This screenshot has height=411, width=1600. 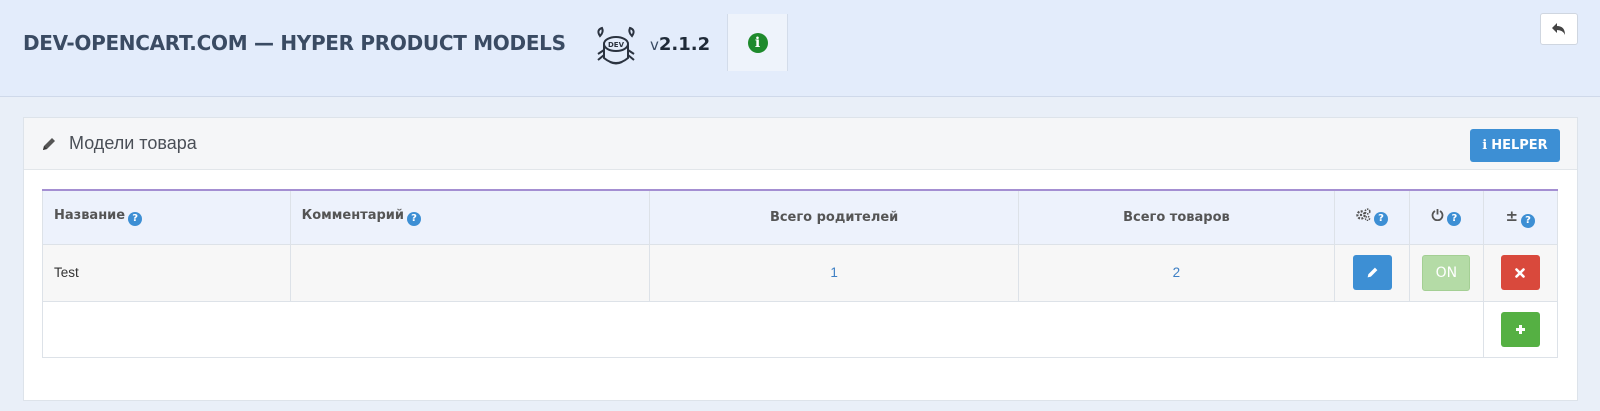 What do you see at coordinates (166, 217) in the screenshot?
I see `column-header-name: Название?` at bounding box center [166, 217].